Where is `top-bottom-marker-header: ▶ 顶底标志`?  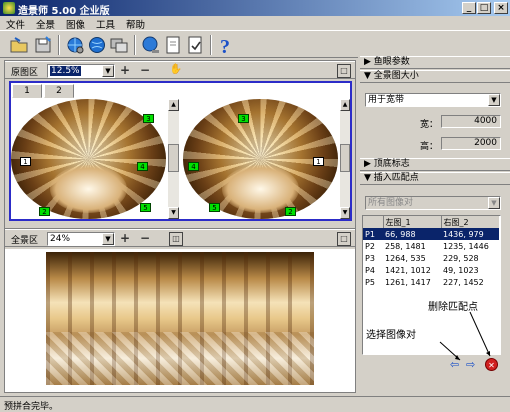 top-bottom-marker-header: ▶ 顶底标志 is located at coordinates (435, 164).